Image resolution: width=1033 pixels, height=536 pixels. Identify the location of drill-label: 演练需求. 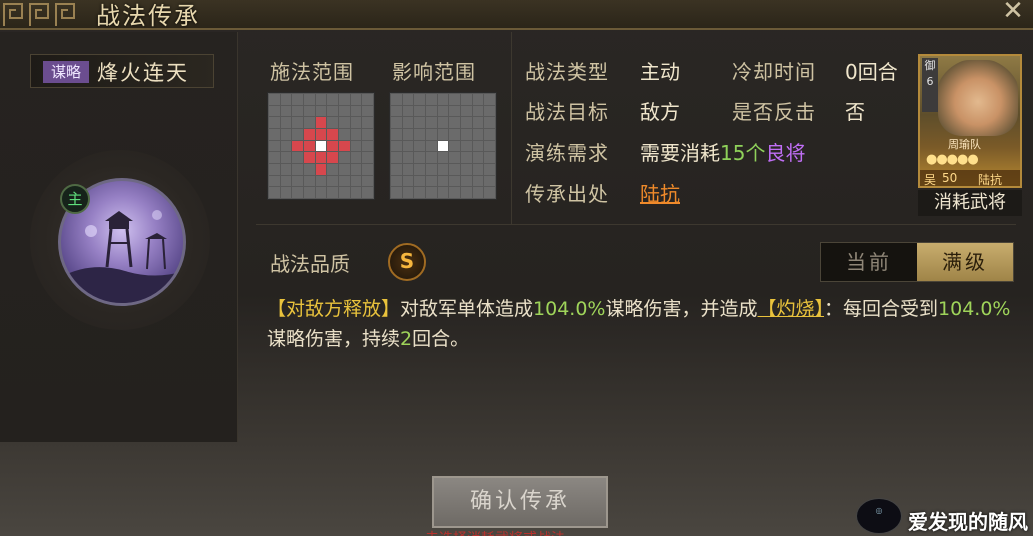
(567, 153).